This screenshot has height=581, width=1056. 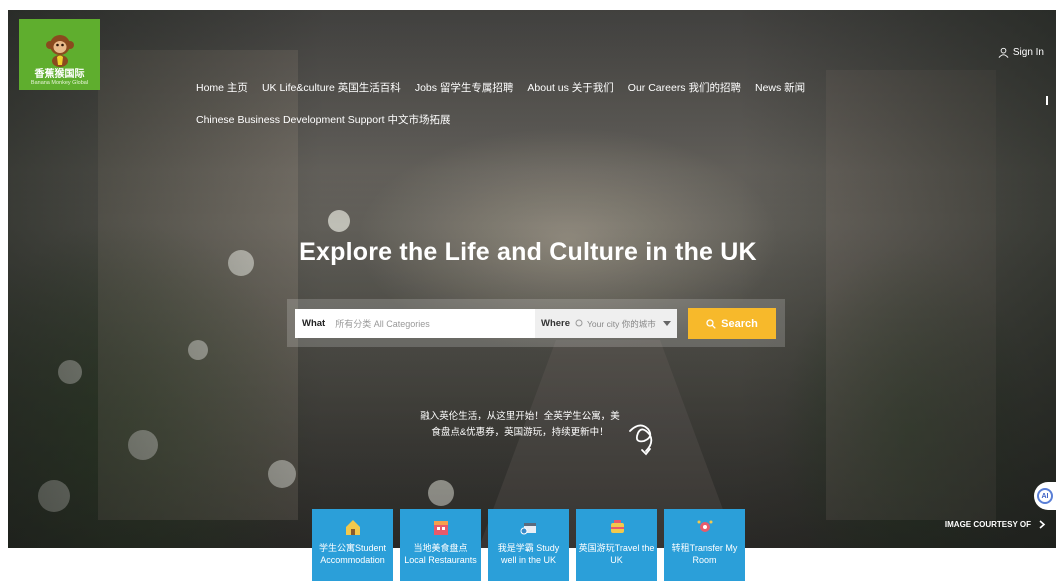 I want to click on where-select: Where Your city 你的城市, so click(x=606, y=323).